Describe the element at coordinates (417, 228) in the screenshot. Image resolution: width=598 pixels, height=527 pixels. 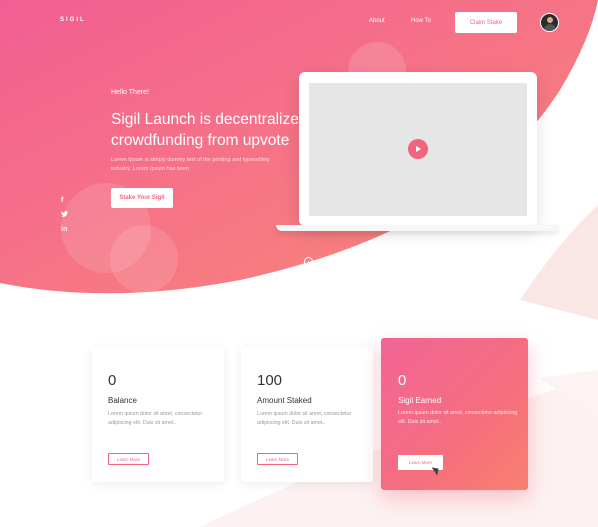
I see `laptop-base` at that location.